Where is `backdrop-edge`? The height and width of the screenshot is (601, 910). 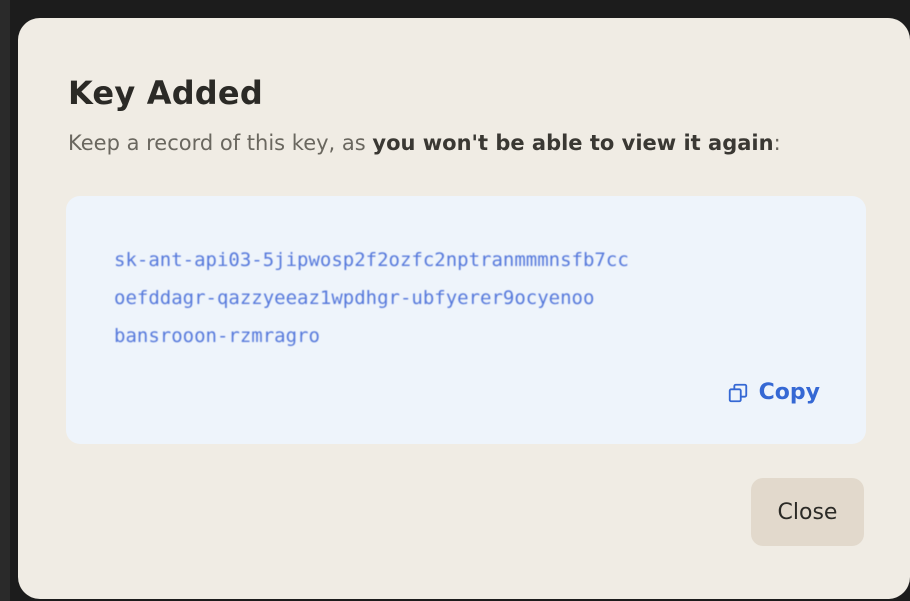
backdrop-edge is located at coordinates (5, 300).